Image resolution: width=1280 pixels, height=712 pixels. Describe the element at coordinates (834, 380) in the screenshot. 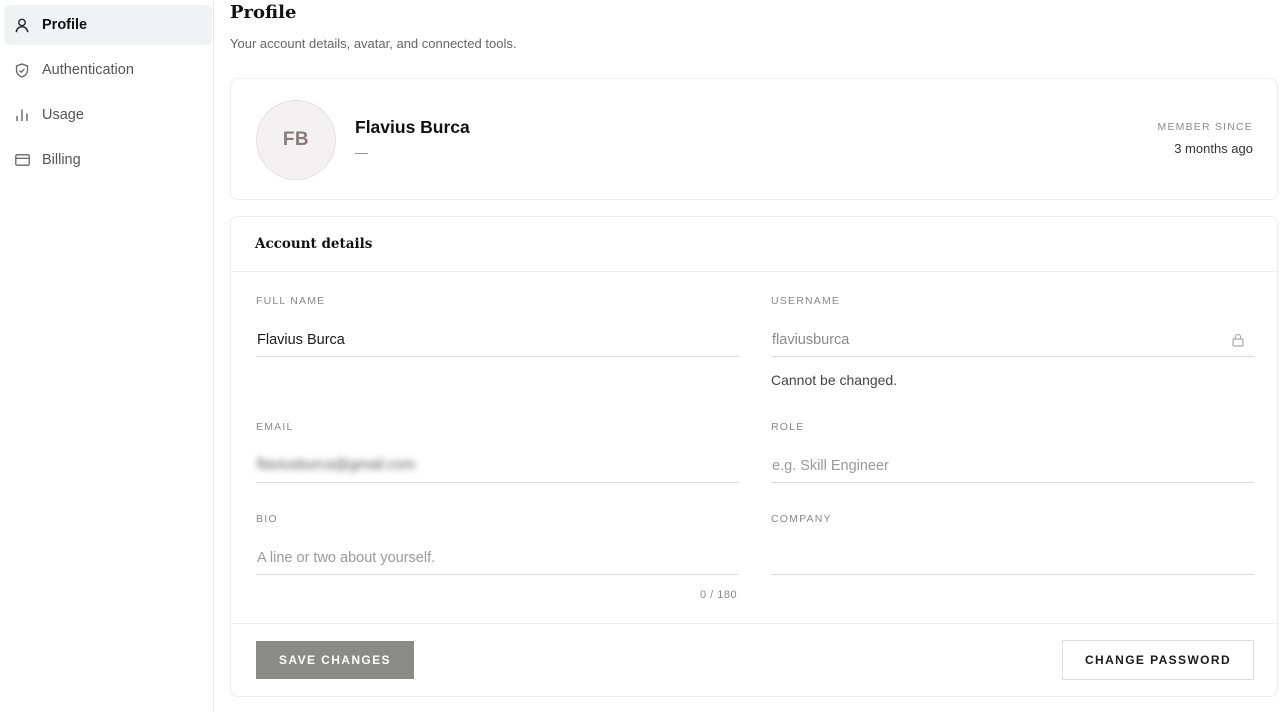

I see `username-helper: Cannot be changed.` at that location.